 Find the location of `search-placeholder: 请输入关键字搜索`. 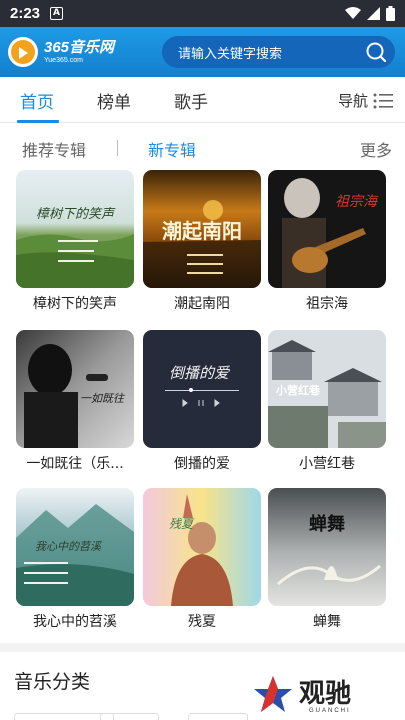

search-placeholder: 请输入关键字搜索 is located at coordinates (230, 54).